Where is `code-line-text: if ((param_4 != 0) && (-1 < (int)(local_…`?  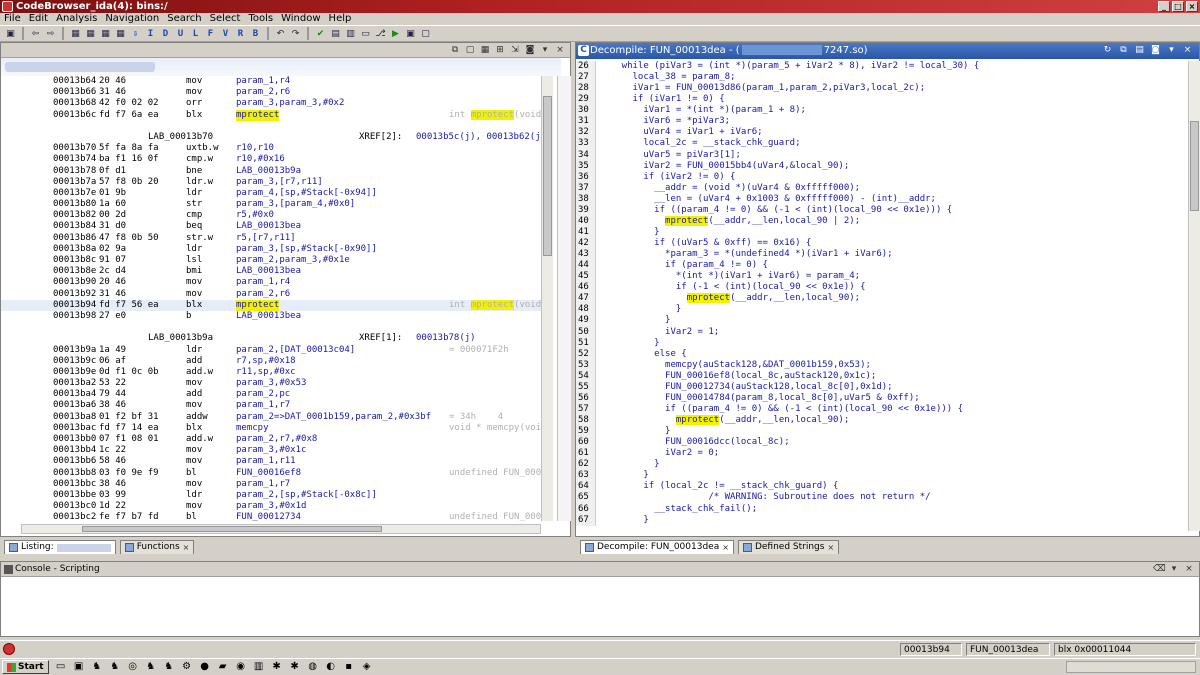
code-line-text: if ((param_4 != 0) && (-1 < (int)(local_… is located at coordinates (781, 409).